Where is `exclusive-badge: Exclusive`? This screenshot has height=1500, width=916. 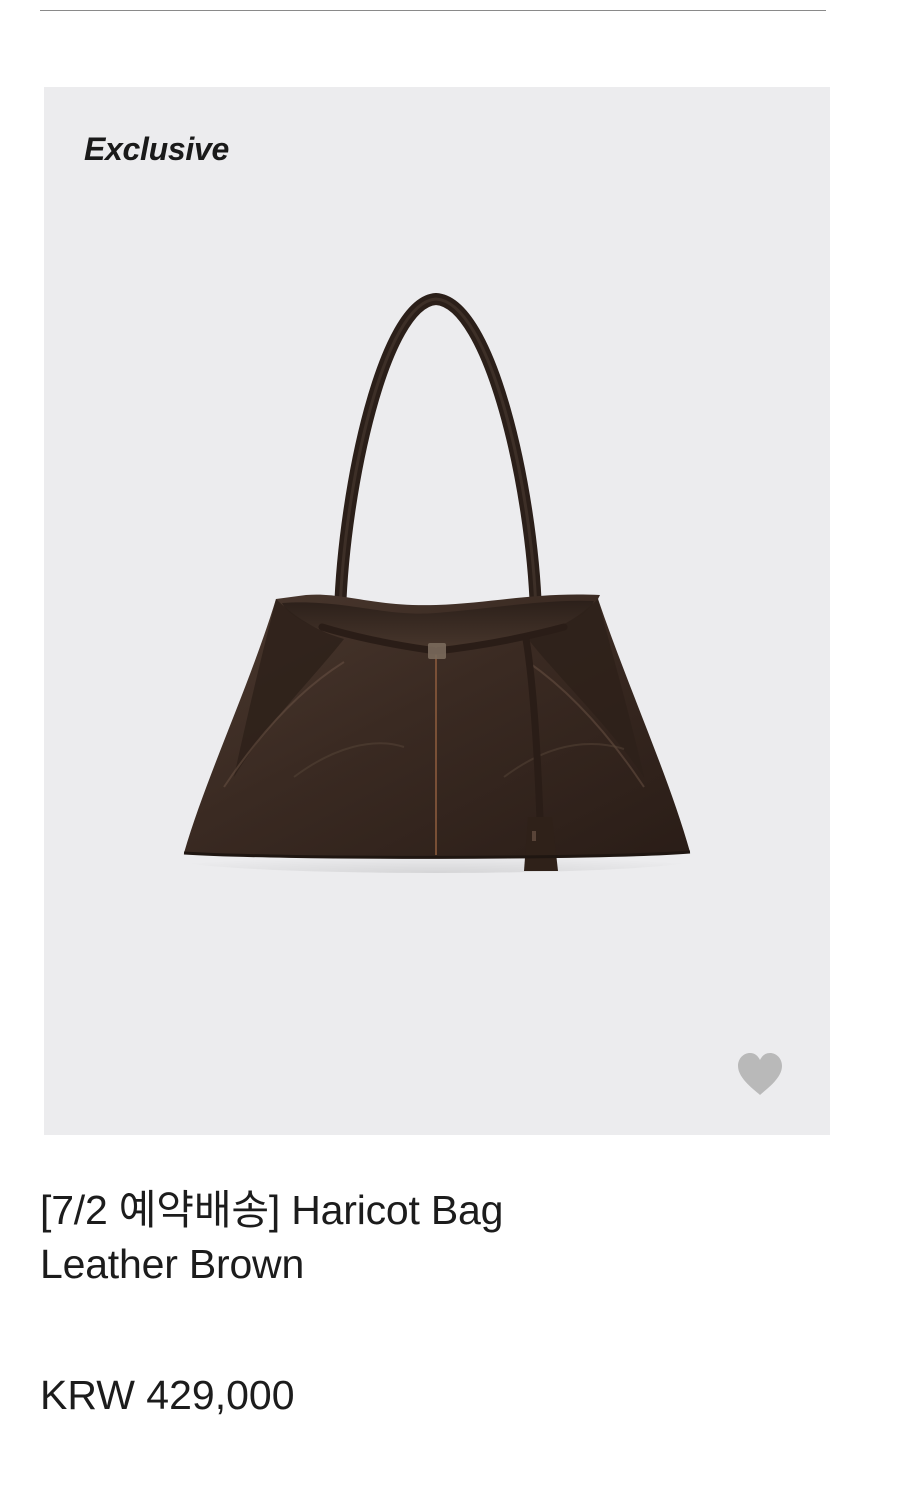
exclusive-badge: Exclusive is located at coordinates (156, 149).